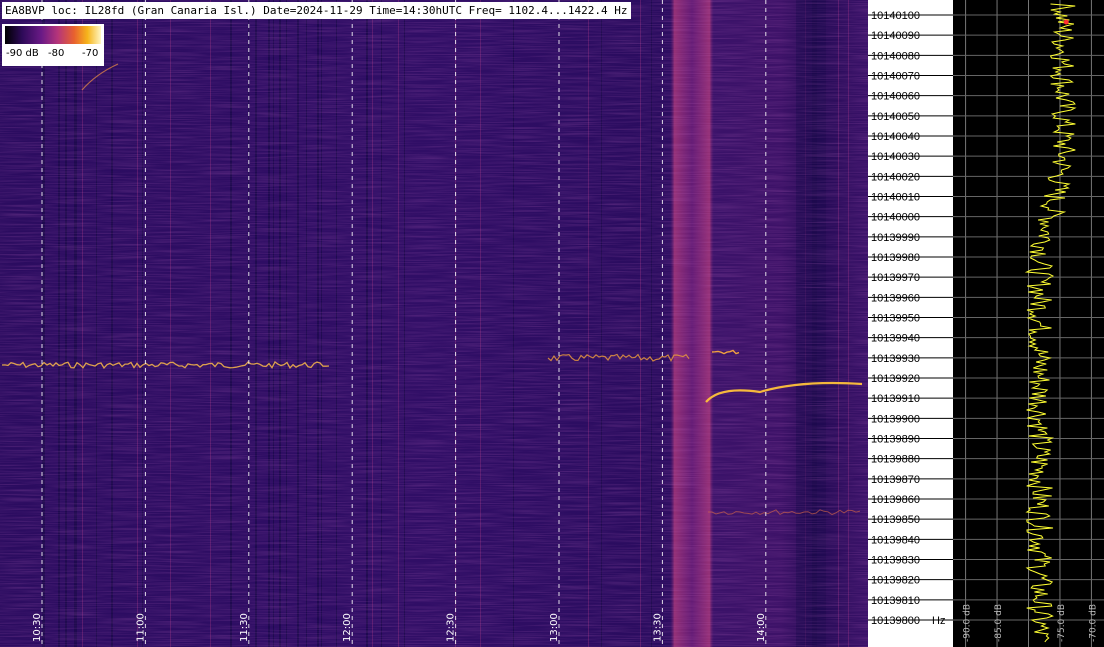 This screenshot has width=1104, height=647. Describe the element at coordinates (657, 627) in the screenshot. I see `time-tick-label: 13:30` at that location.